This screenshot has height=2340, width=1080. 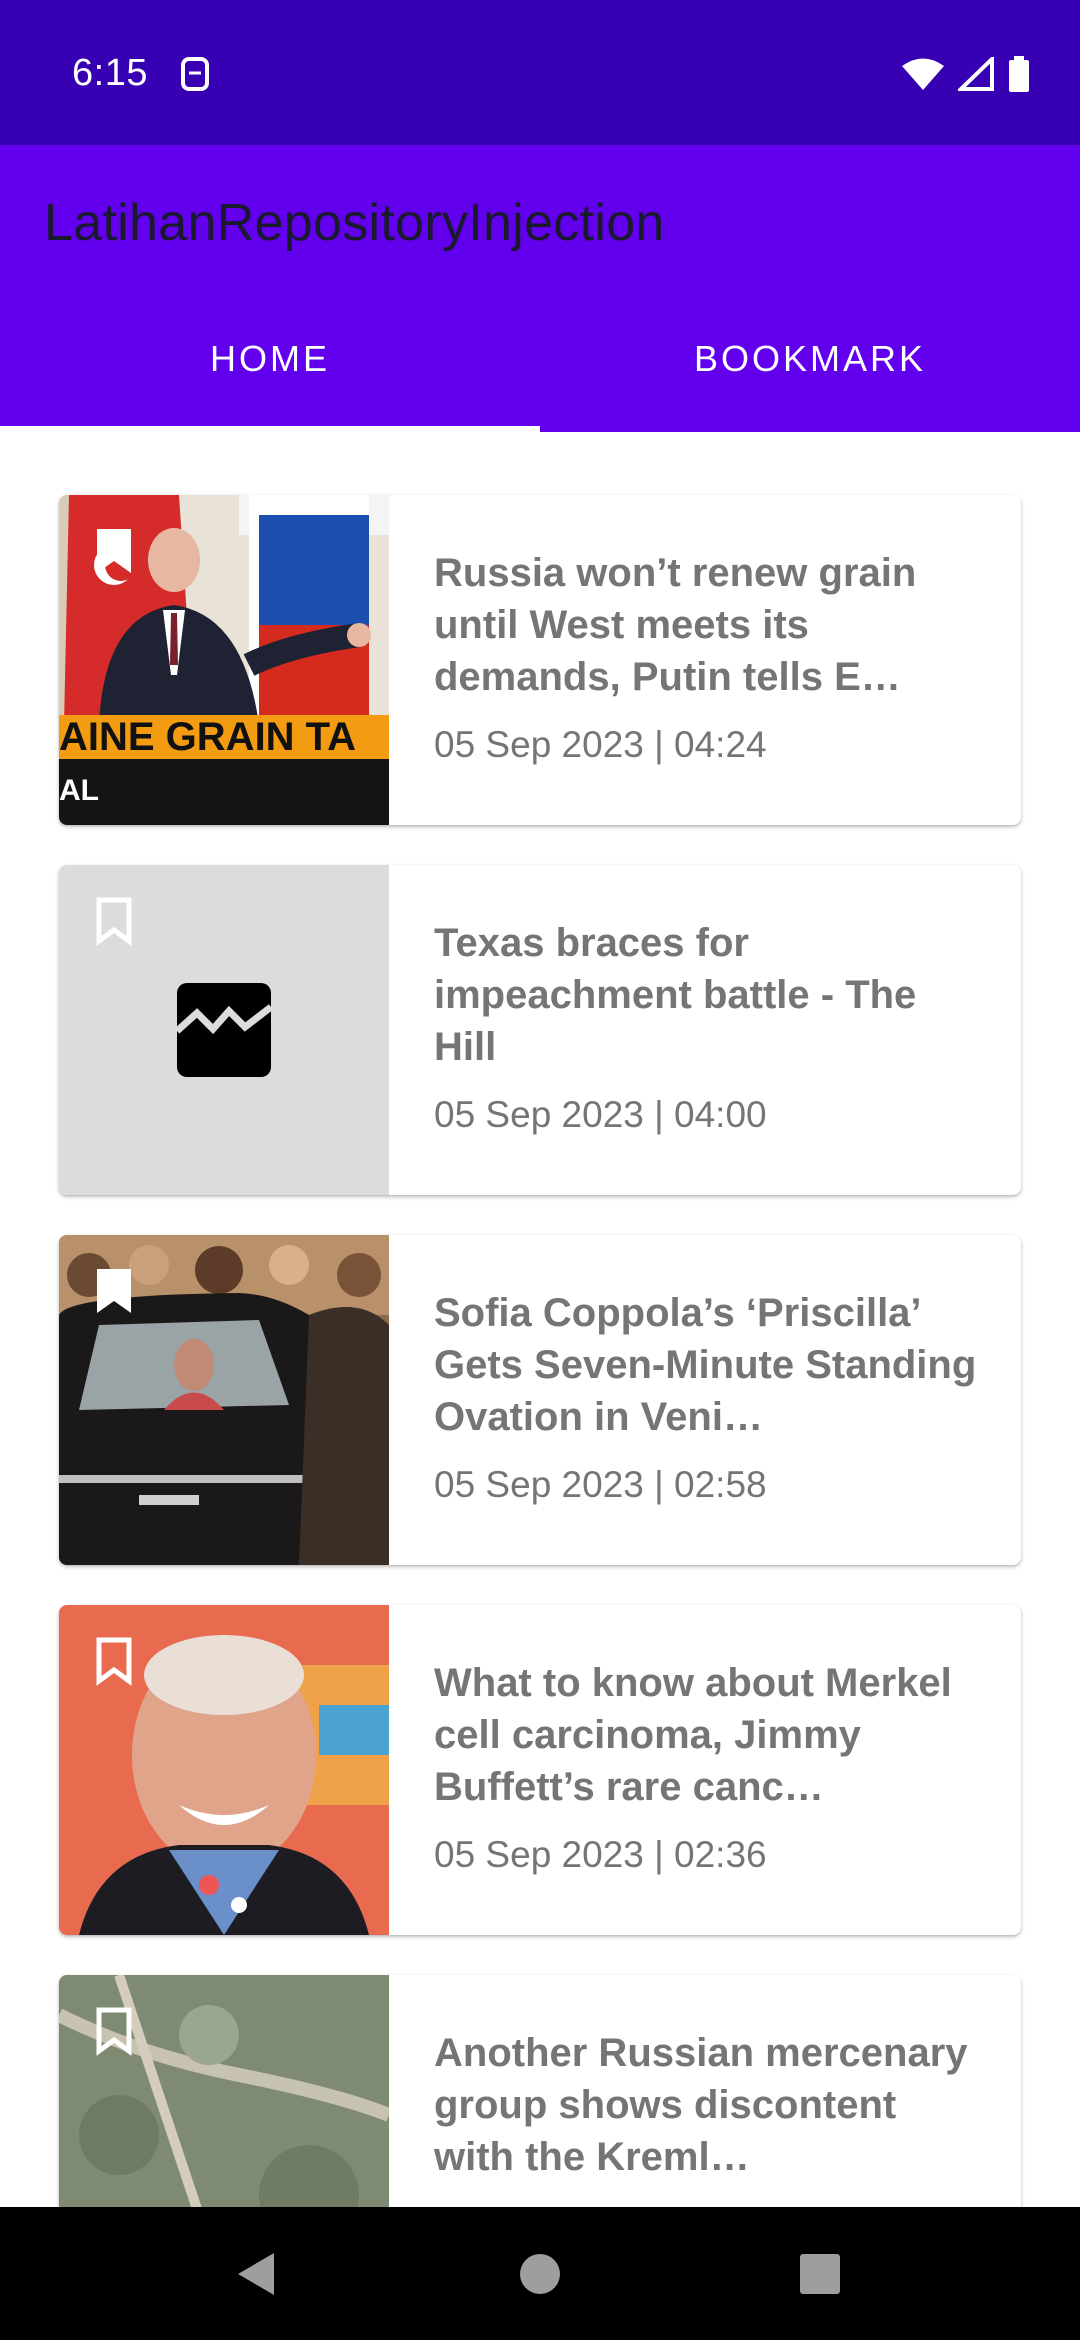 What do you see at coordinates (600, 1484) in the screenshot?
I see `news-date: 05 Sep 2023 | 02:58` at bounding box center [600, 1484].